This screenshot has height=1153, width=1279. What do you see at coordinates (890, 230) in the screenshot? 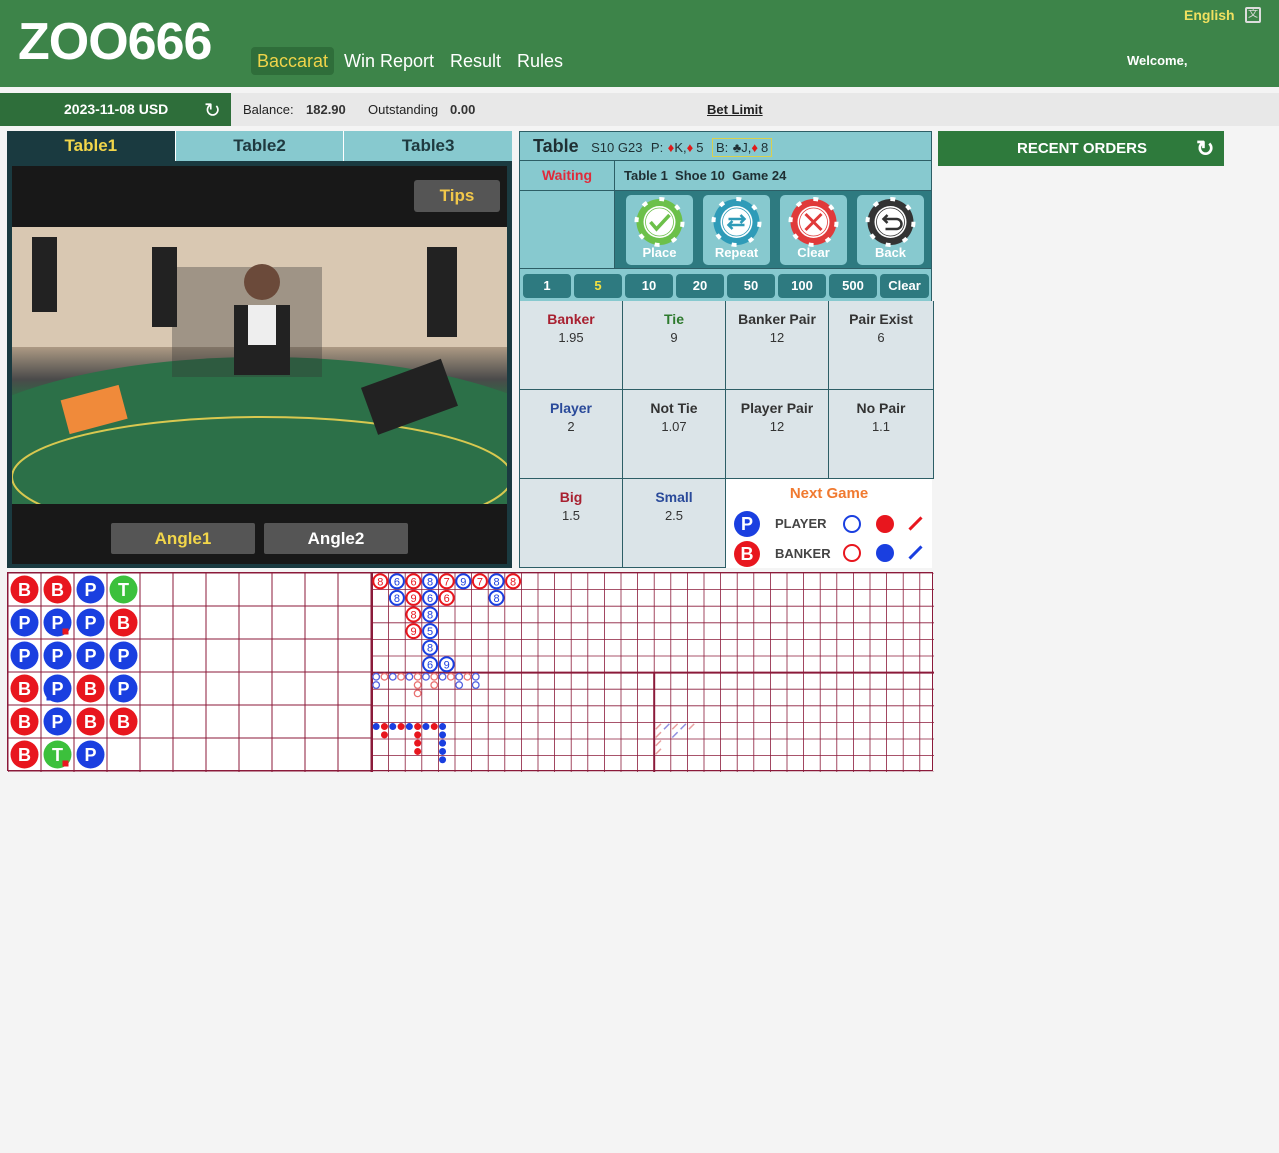
I see `back-button: Back` at bounding box center [890, 230].